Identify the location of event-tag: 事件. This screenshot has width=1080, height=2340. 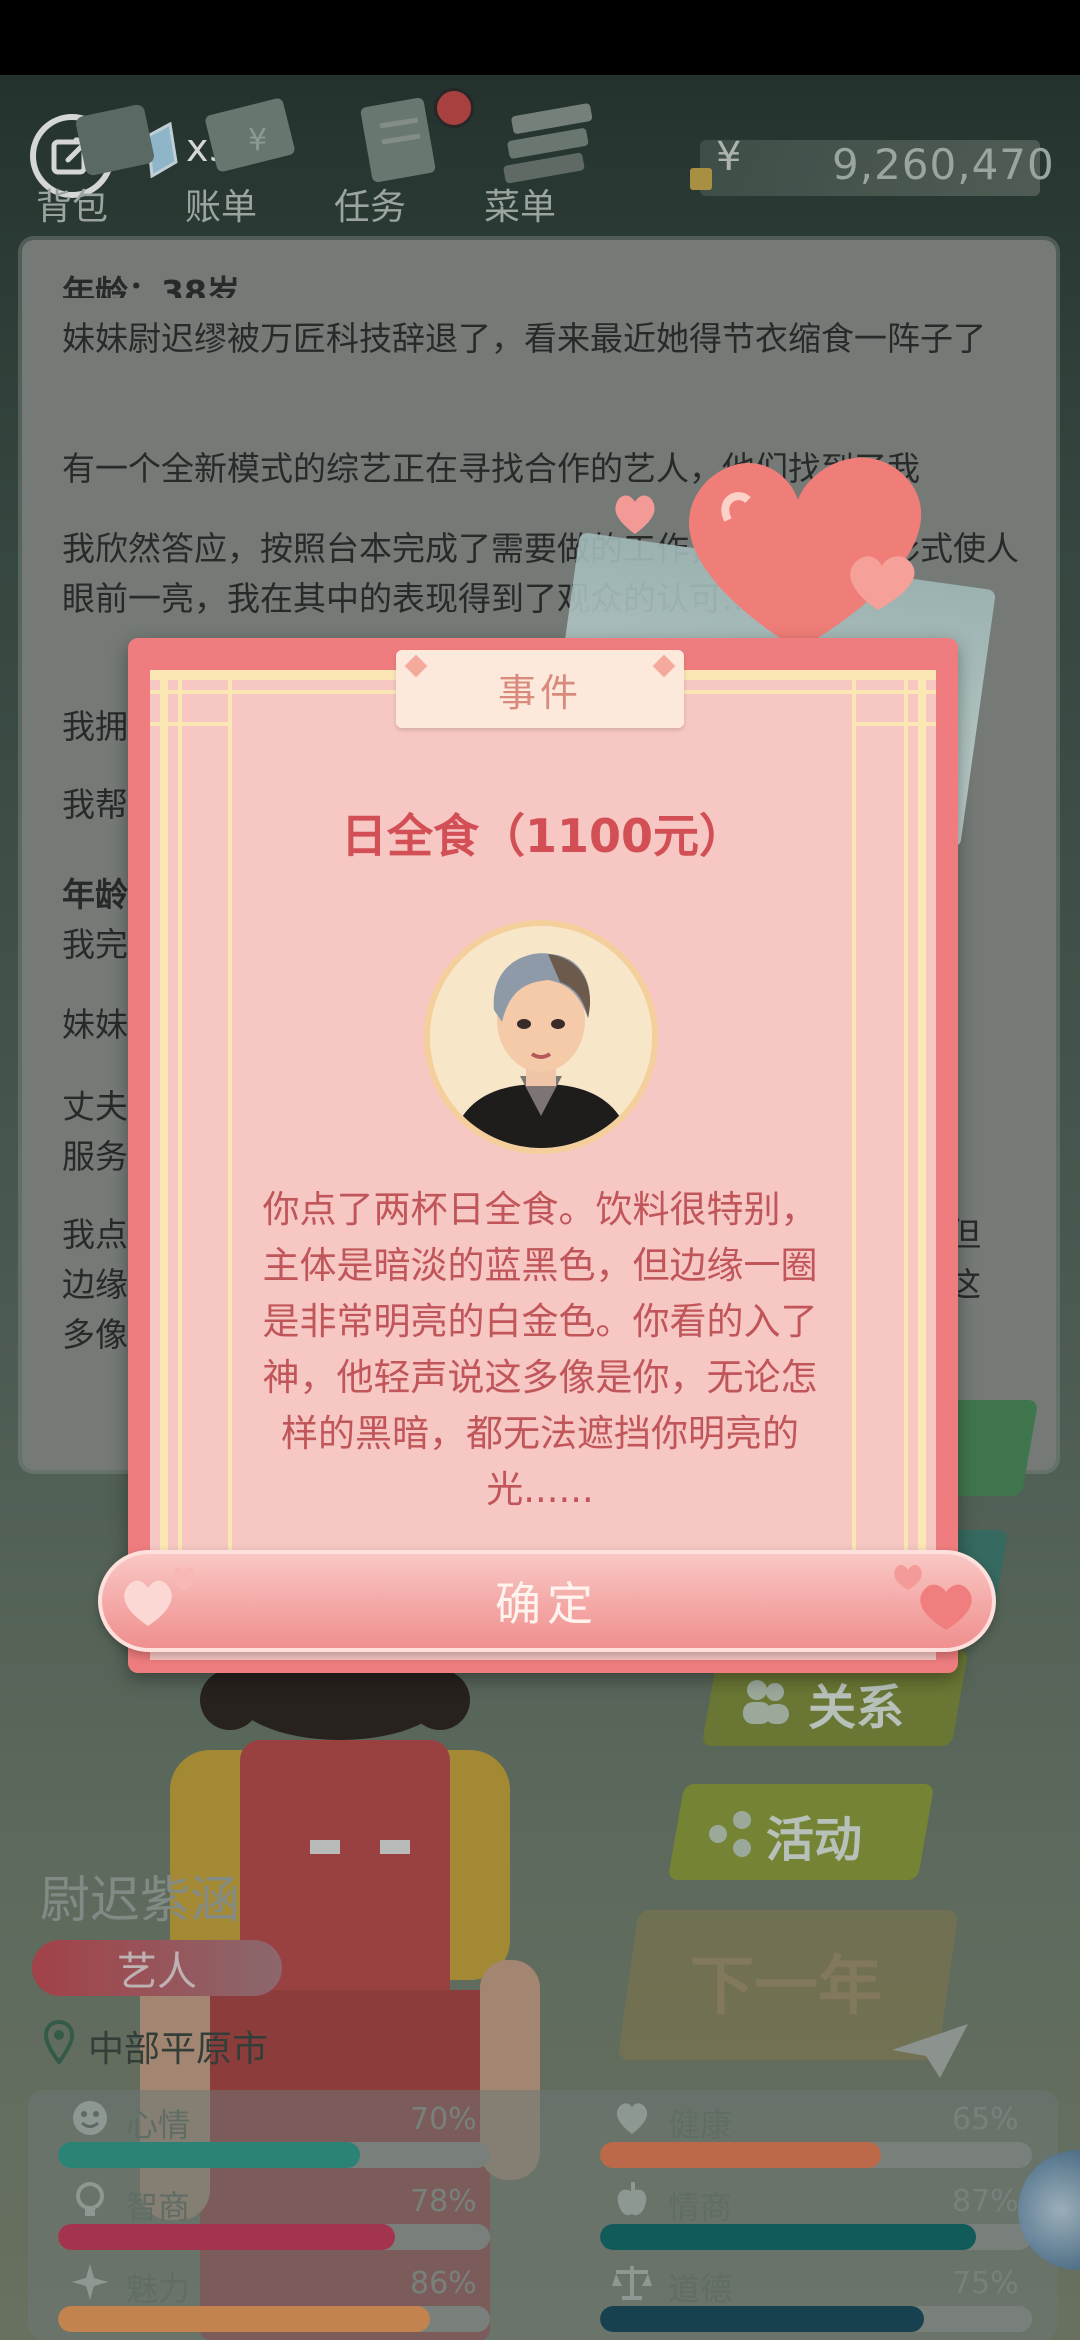
(540, 689).